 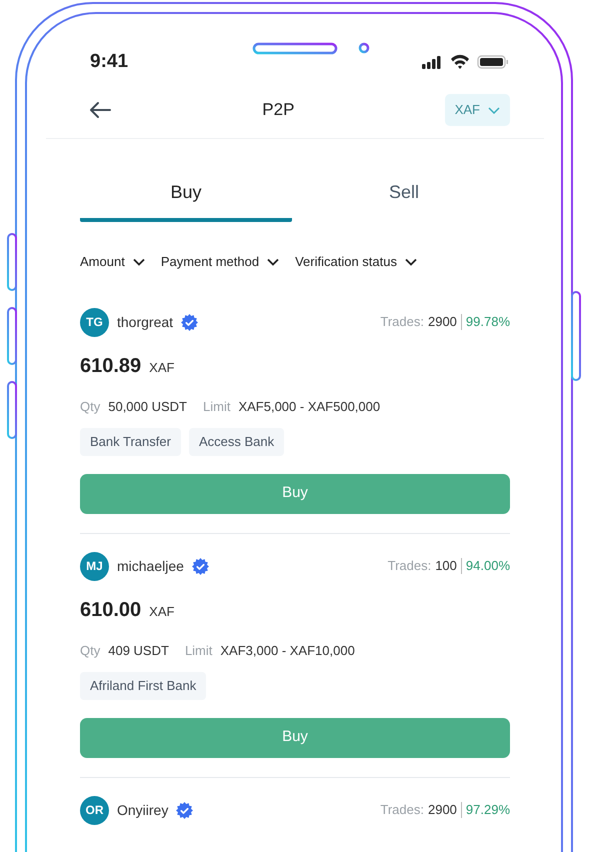 I want to click on avatar: MJ, so click(x=94, y=566).